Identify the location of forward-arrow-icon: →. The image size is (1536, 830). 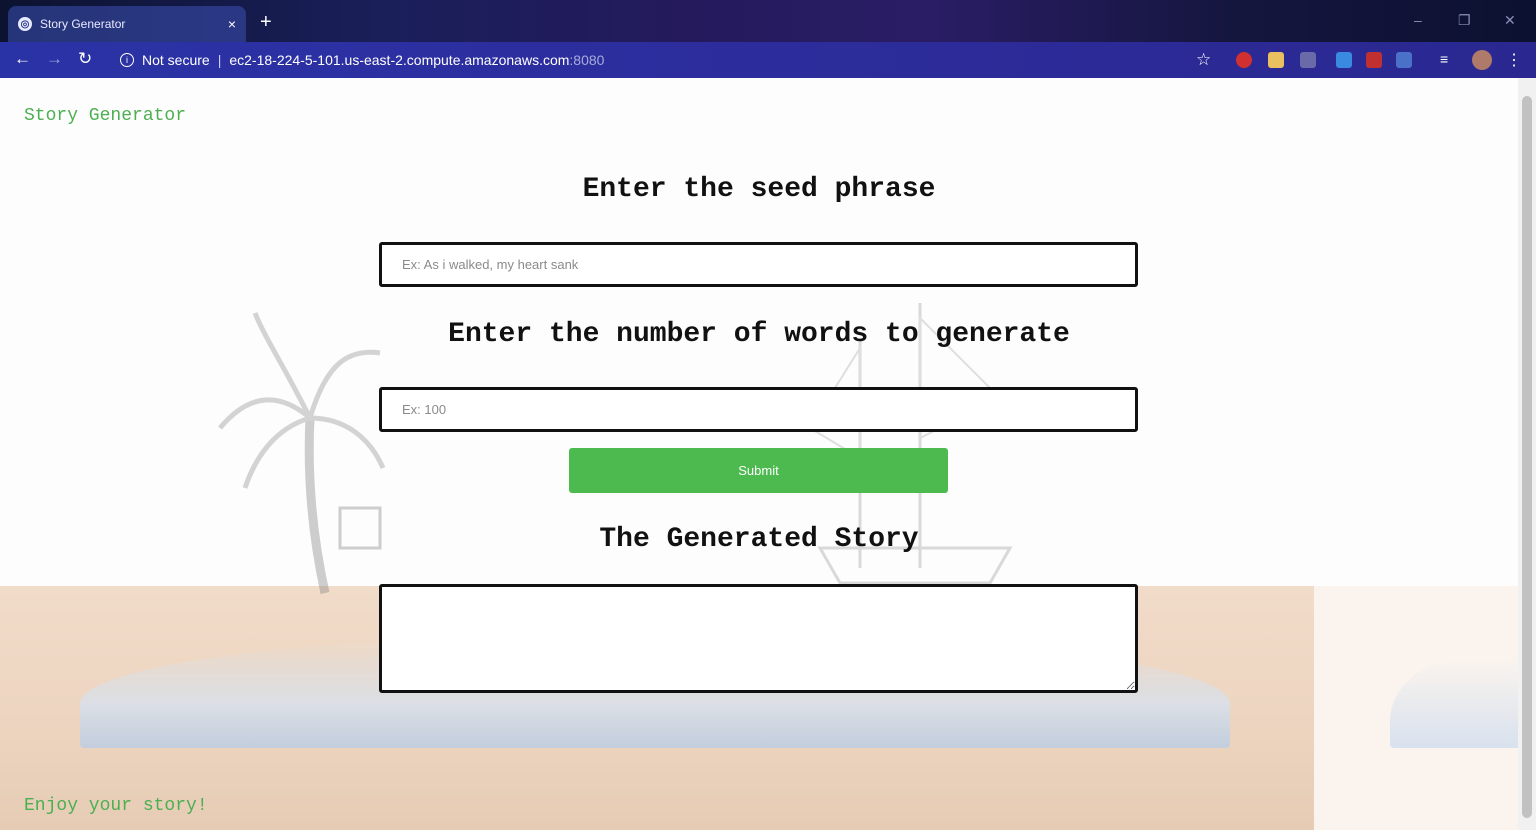
(54, 59).